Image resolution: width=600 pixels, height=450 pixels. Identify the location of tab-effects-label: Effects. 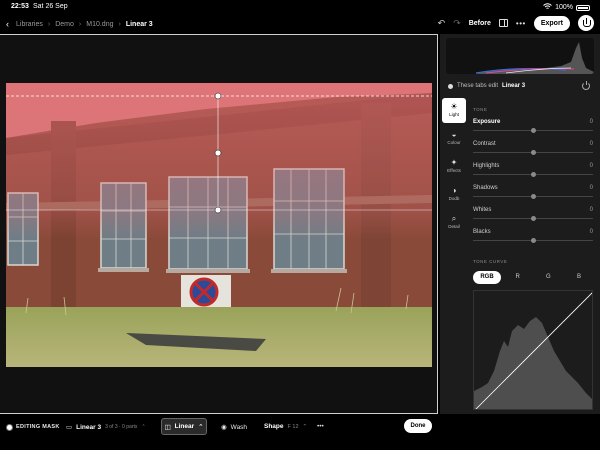
(454, 170).